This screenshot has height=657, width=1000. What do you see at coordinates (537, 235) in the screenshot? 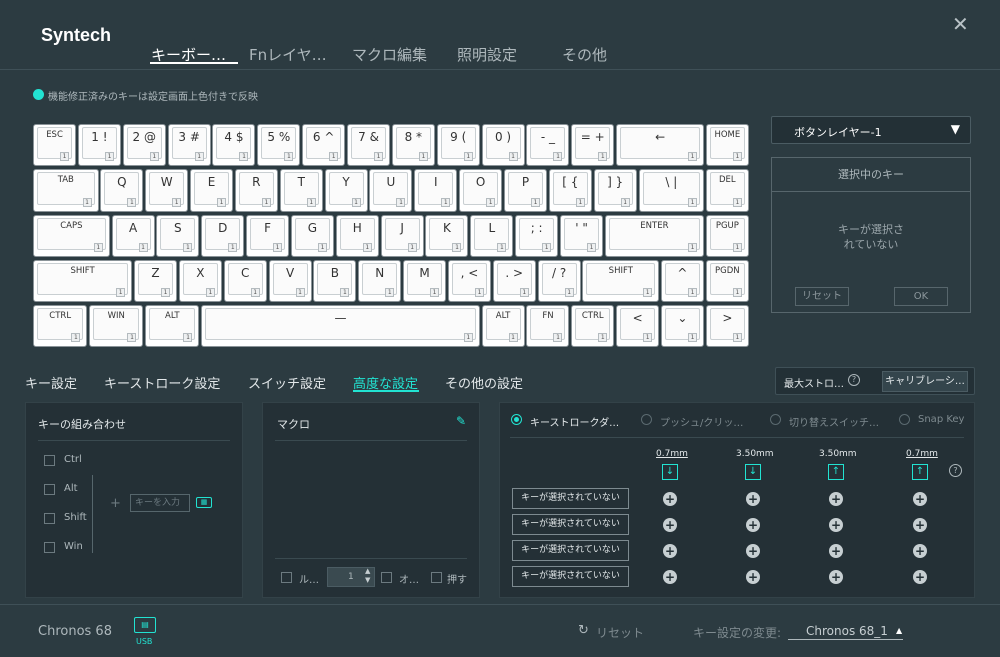
I see `key: ; : 1` at bounding box center [537, 235].